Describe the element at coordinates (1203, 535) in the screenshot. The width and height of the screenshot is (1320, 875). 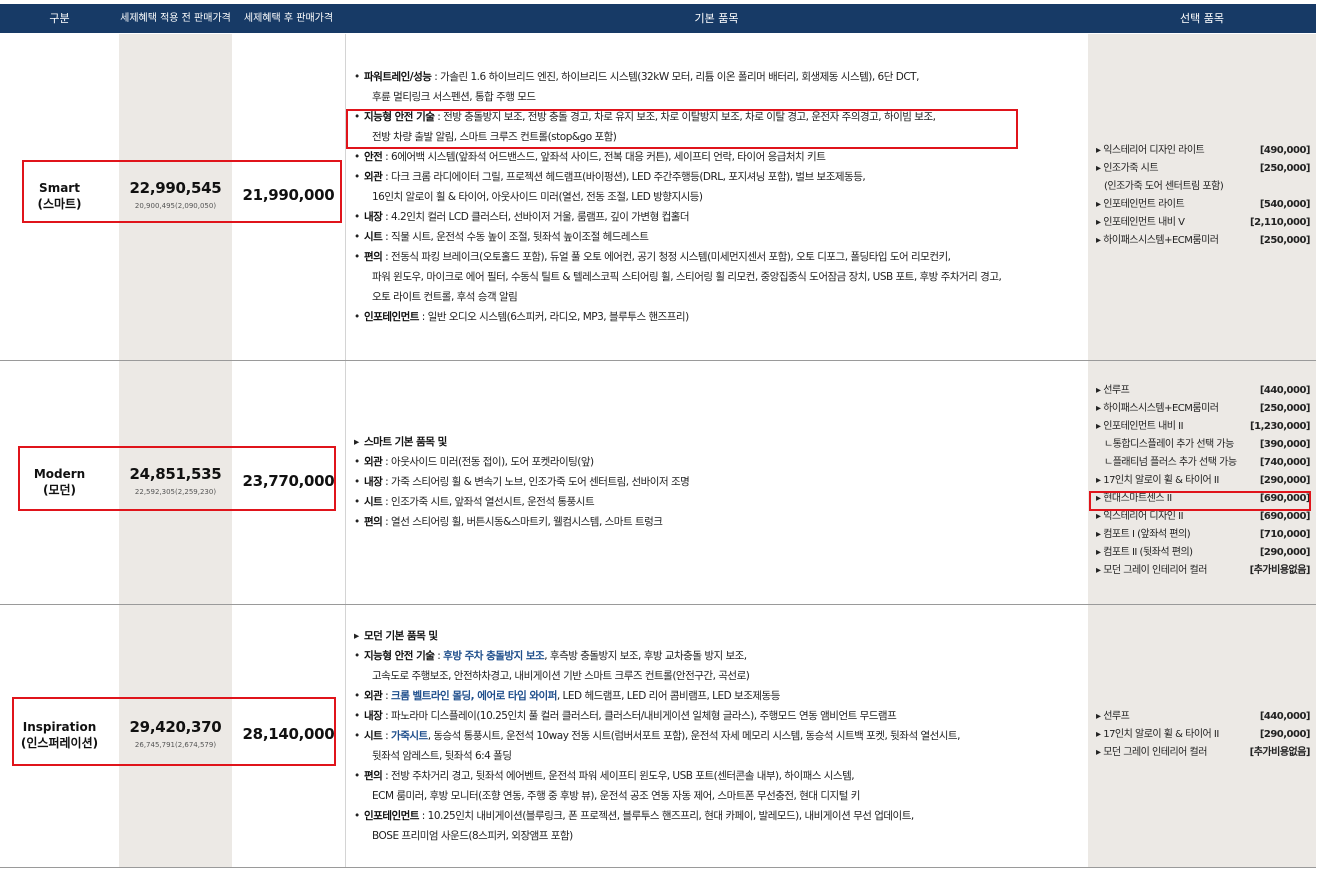
I see `option-item: ▸ 컴포트 I (앞좌석 편의) [710,000]` at that location.